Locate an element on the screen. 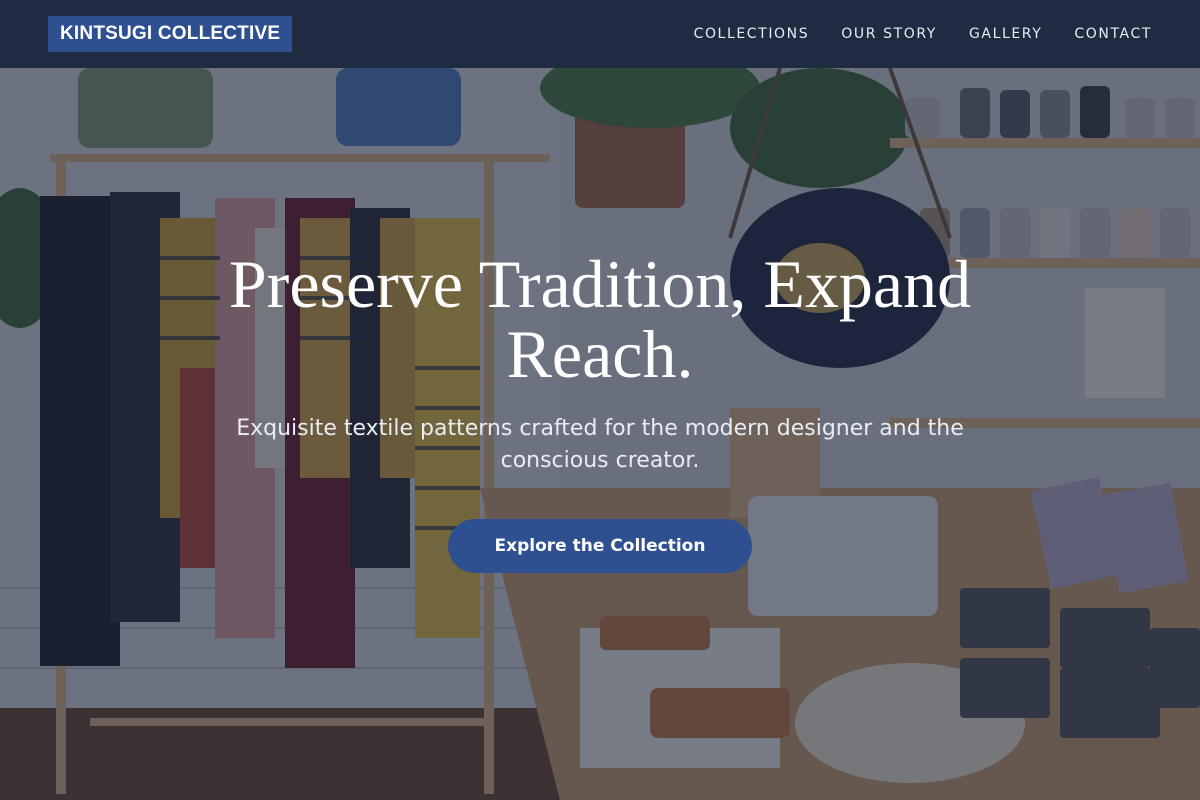  hero-headline: Preserve Tradition, Expand Reach. is located at coordinates (600, 319).